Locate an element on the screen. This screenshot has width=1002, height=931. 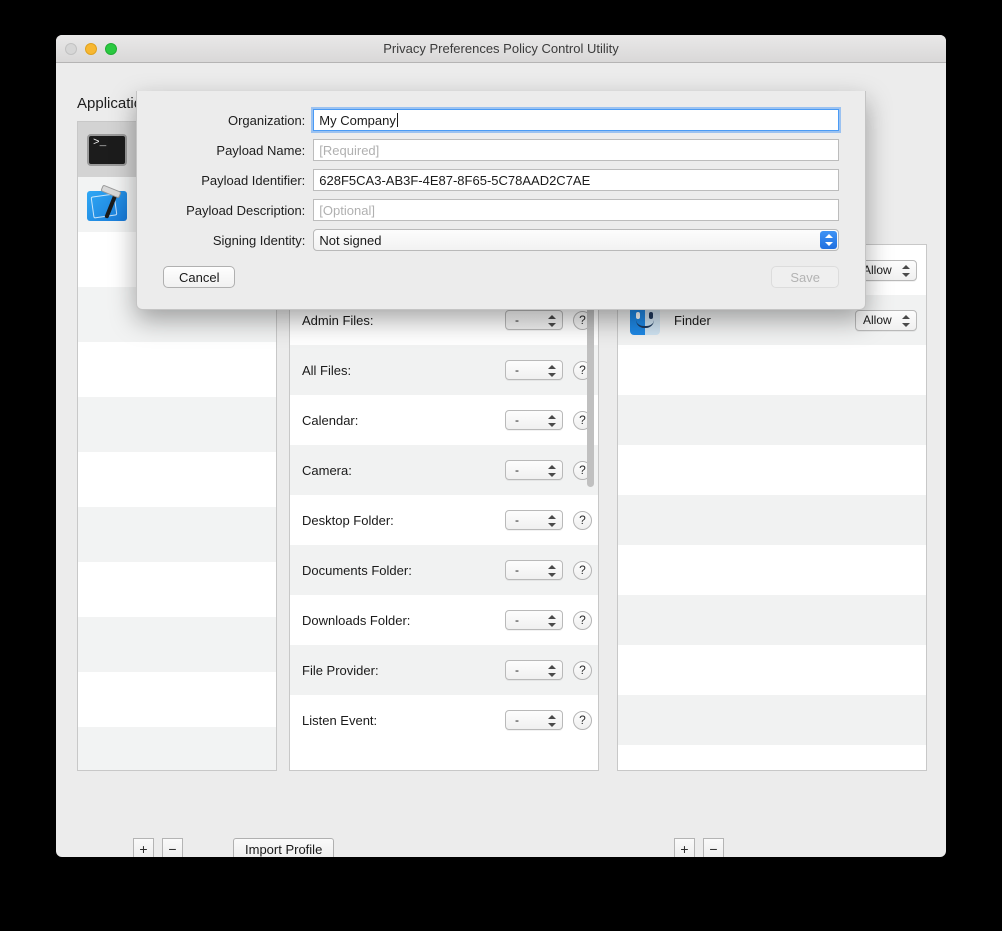
service-row: Desktop Folder: - ? is located at coordinates (444, 520).